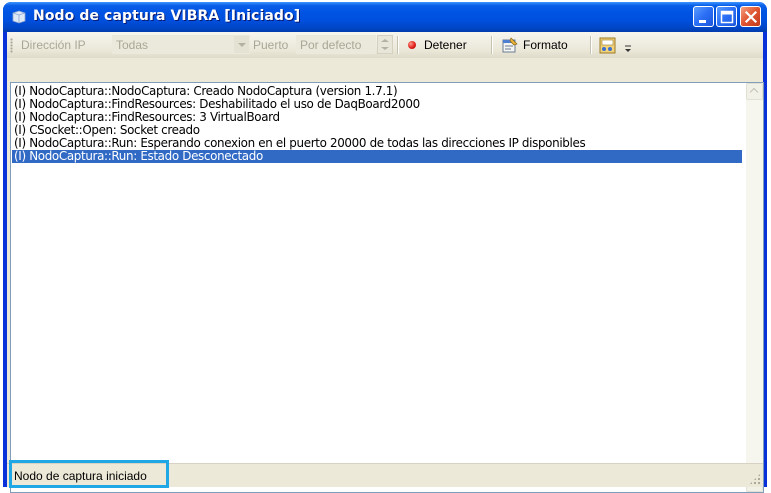 The image size is (771, 493). I want to click on scroll-up-button, so click(754, 91).